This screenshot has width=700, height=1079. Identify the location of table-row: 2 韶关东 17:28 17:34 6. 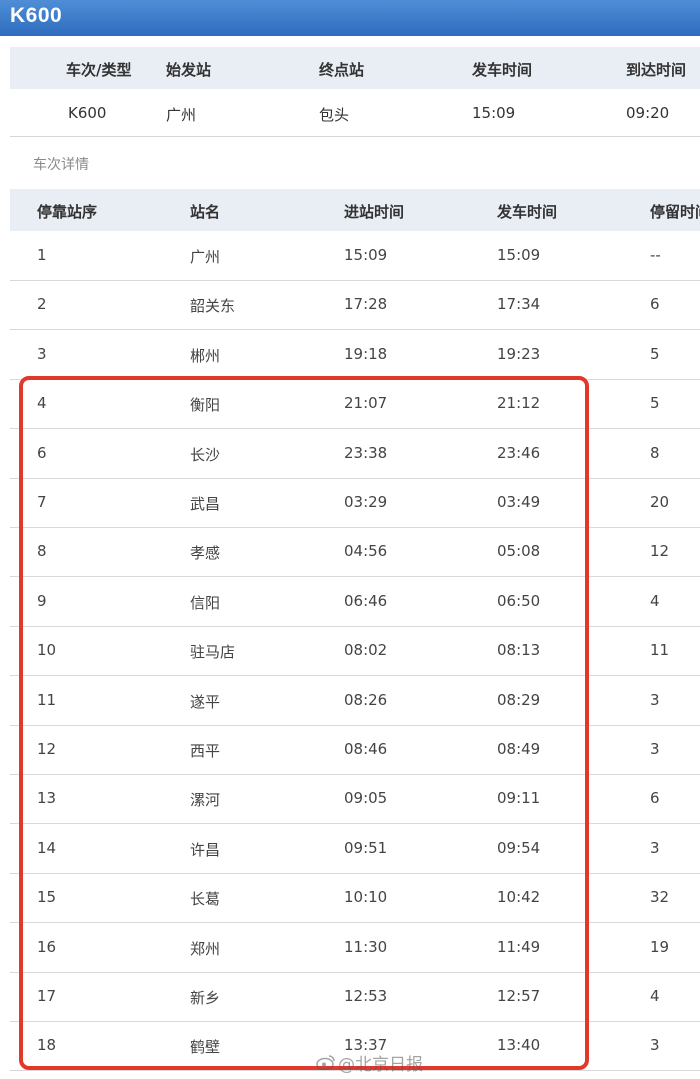
(355, 305).